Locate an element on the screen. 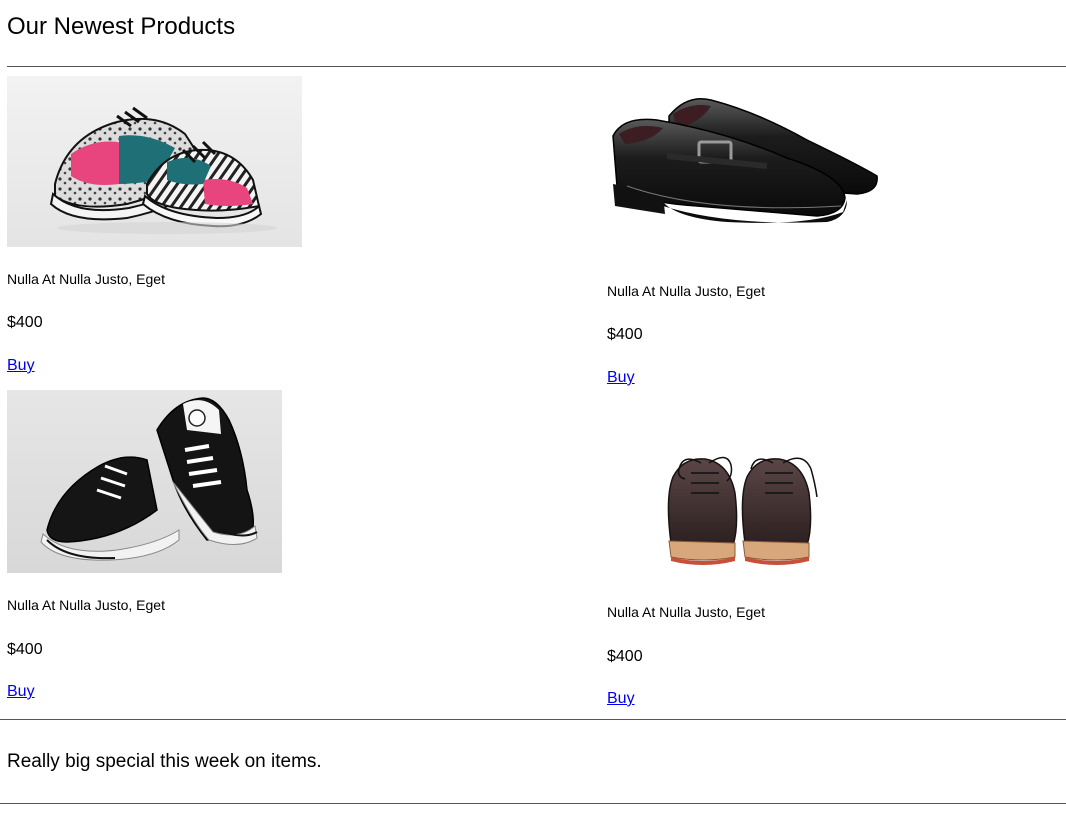  page-title: Our Newest Products is located at coordinates (121, 26).